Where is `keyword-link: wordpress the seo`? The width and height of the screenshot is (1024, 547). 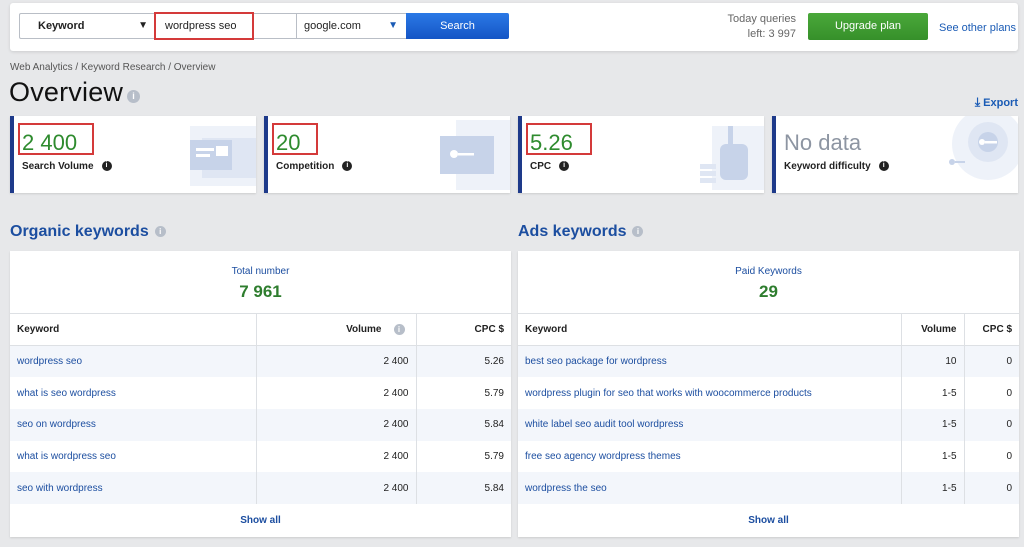 keyword-link: wordpress the seo is located at coordinates (709, 488).